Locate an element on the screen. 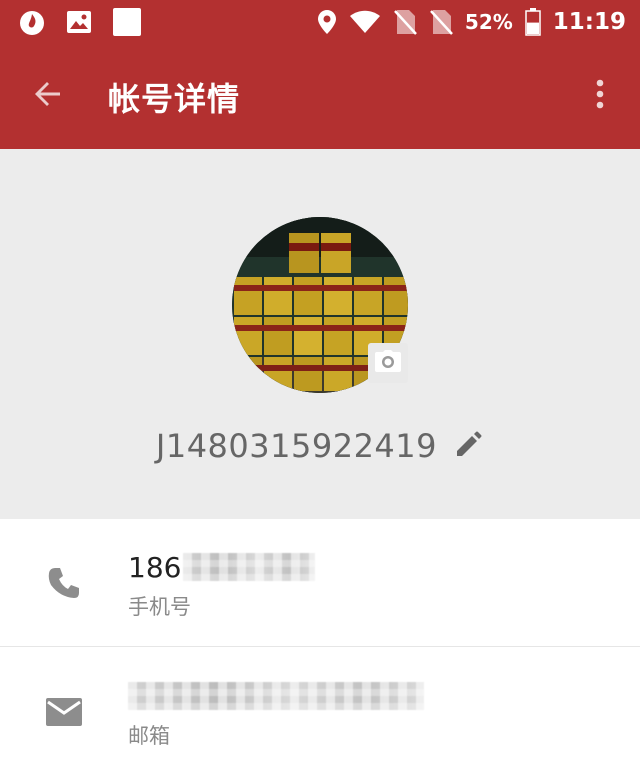 This screenshot has width=640, height=773. username-text: J1480315922419 is located at coordinates (296, 446).